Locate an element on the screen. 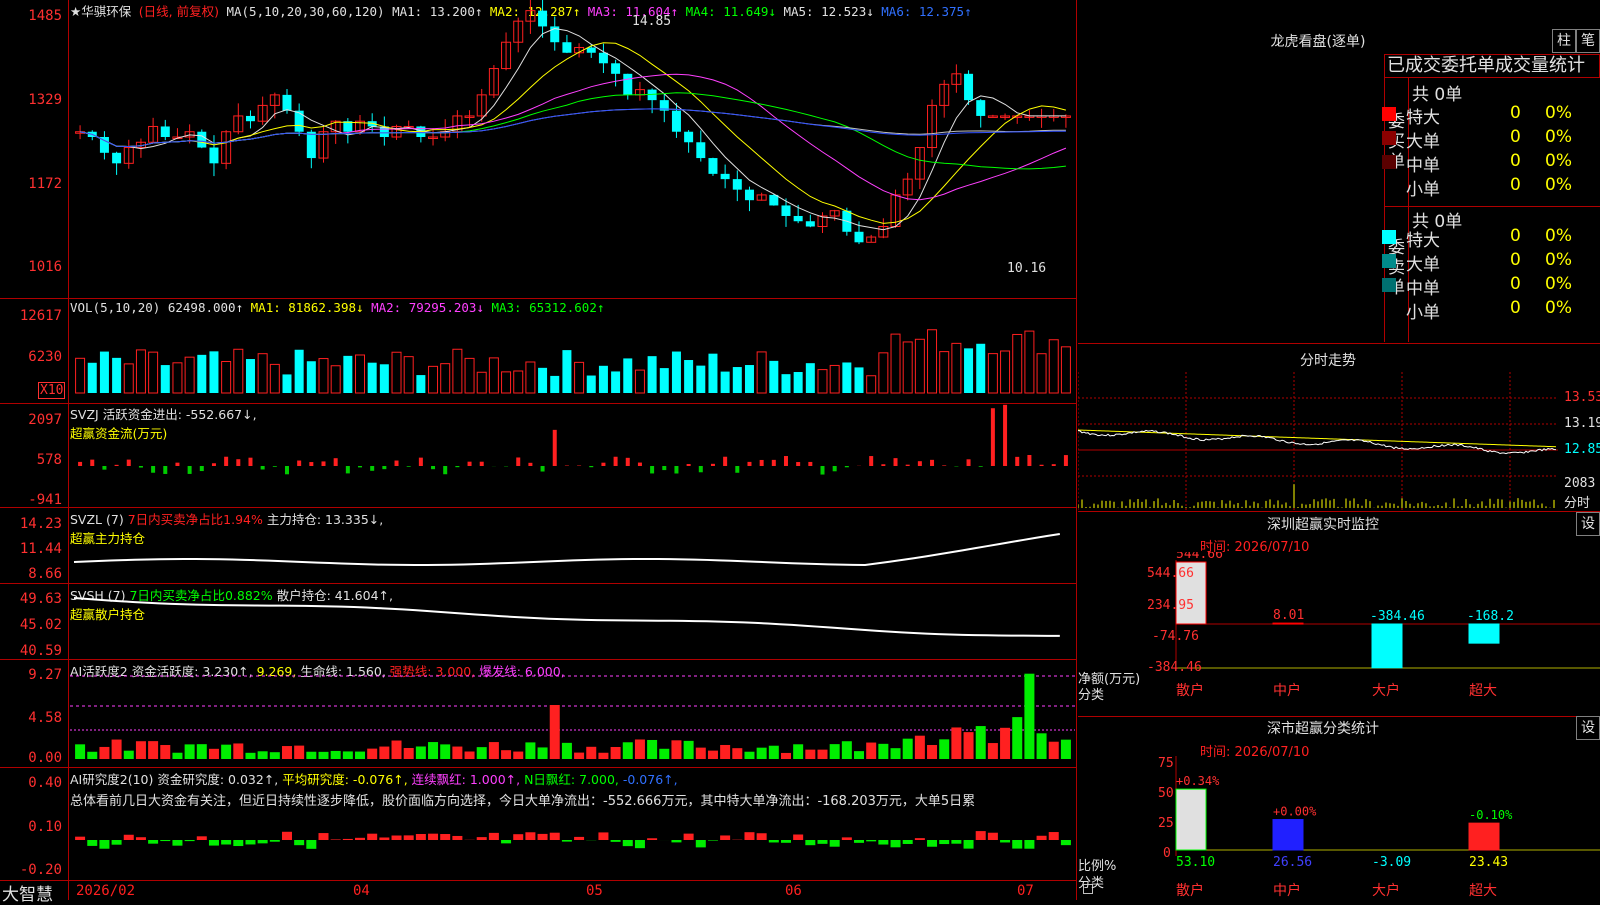 This screenshot has height=905, width=1600. monitor-bar-label: -384.46 is located at coordinates (1397, 616).